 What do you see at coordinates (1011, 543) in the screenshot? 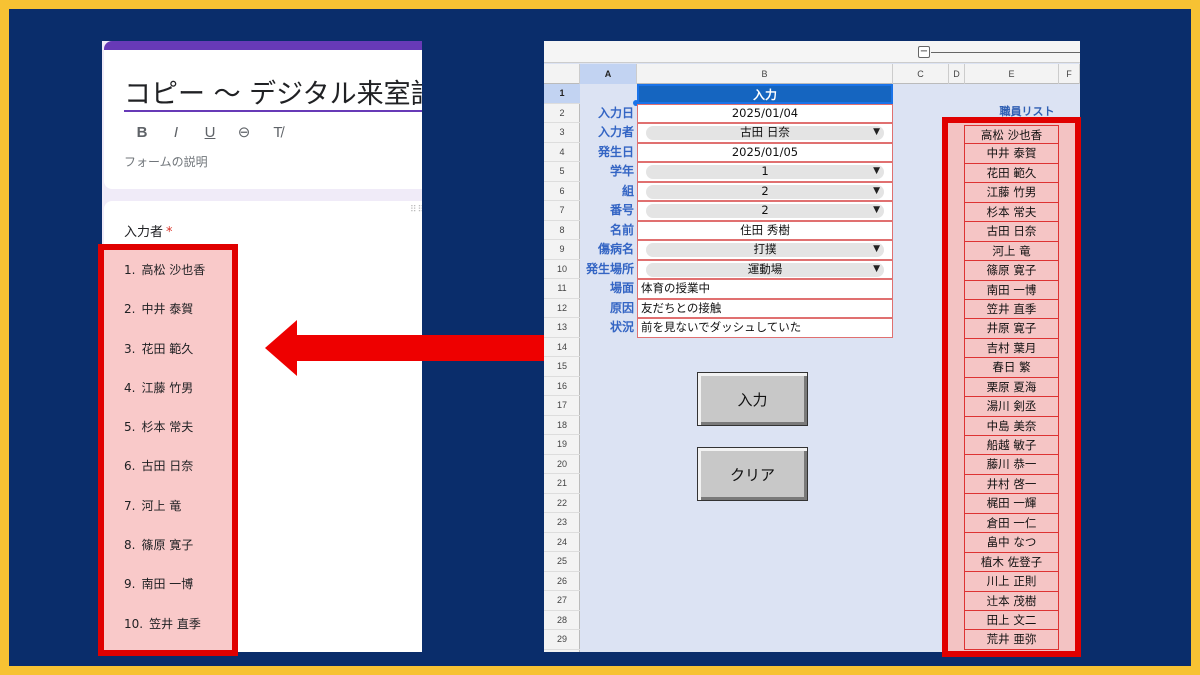
I see `staff-list-item: 畠中 なつ` at bounding box center [1011, 543].